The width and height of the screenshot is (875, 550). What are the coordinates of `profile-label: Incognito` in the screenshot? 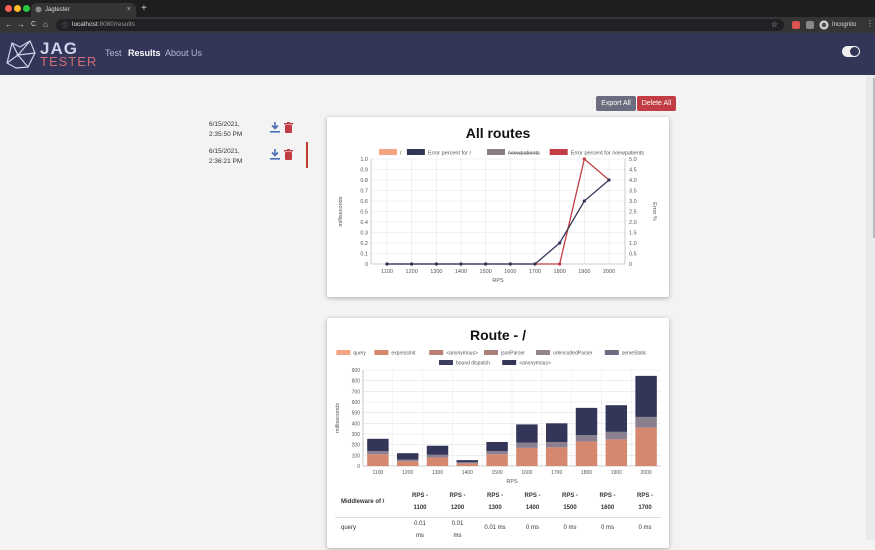 It's located at (844, 25).